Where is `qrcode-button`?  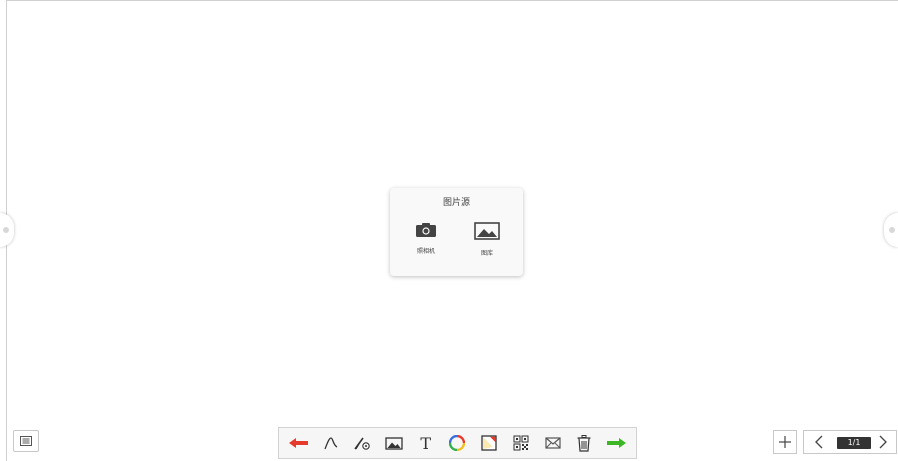 qrcode-button is located at coordinates (521, 443).